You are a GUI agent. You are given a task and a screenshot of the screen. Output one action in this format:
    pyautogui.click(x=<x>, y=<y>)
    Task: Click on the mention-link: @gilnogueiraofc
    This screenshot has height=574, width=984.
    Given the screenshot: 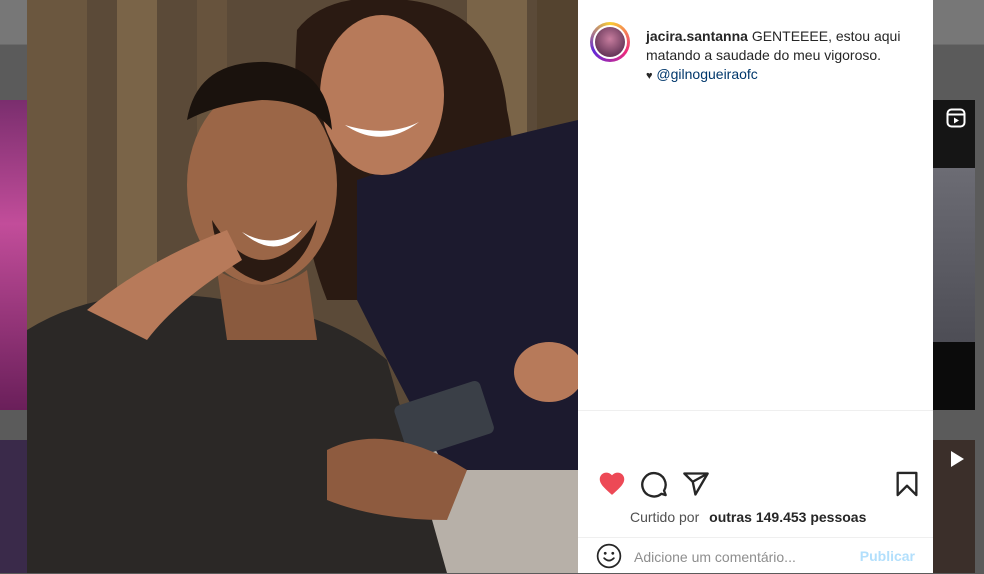 What is the action you would take?
    pyautogui.click(x=706, y=74)
    